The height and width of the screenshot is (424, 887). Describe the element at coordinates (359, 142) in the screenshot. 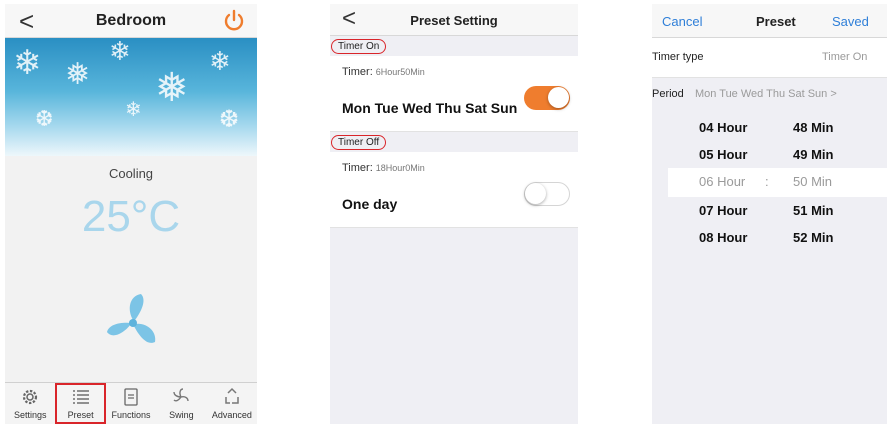

I see `timer-off-label: Timer Off` at that location.